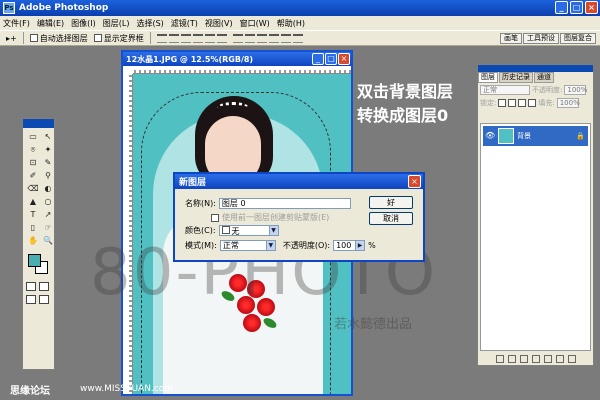 Image resolution: width=600 pixels, height=400 pixels. Describe the element at coordinates (33, 137) in the screenshot. I see `marquee-tool-icon: ▭` at that location.